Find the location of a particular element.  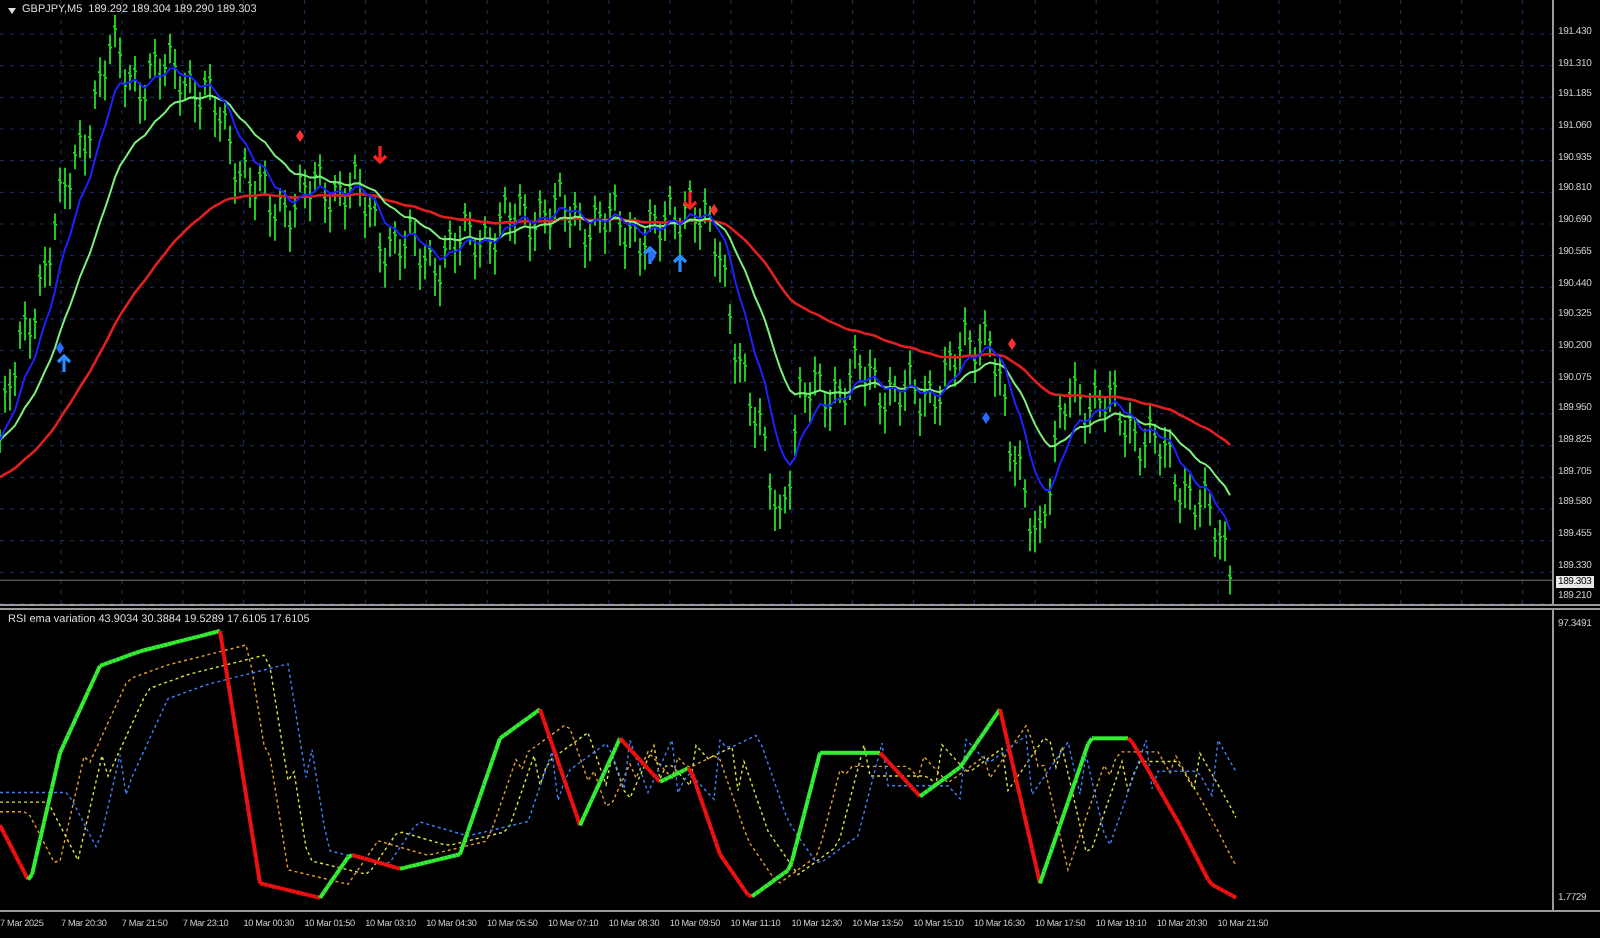

dropdown-triangle-icon is located at coordinates (12, 10).